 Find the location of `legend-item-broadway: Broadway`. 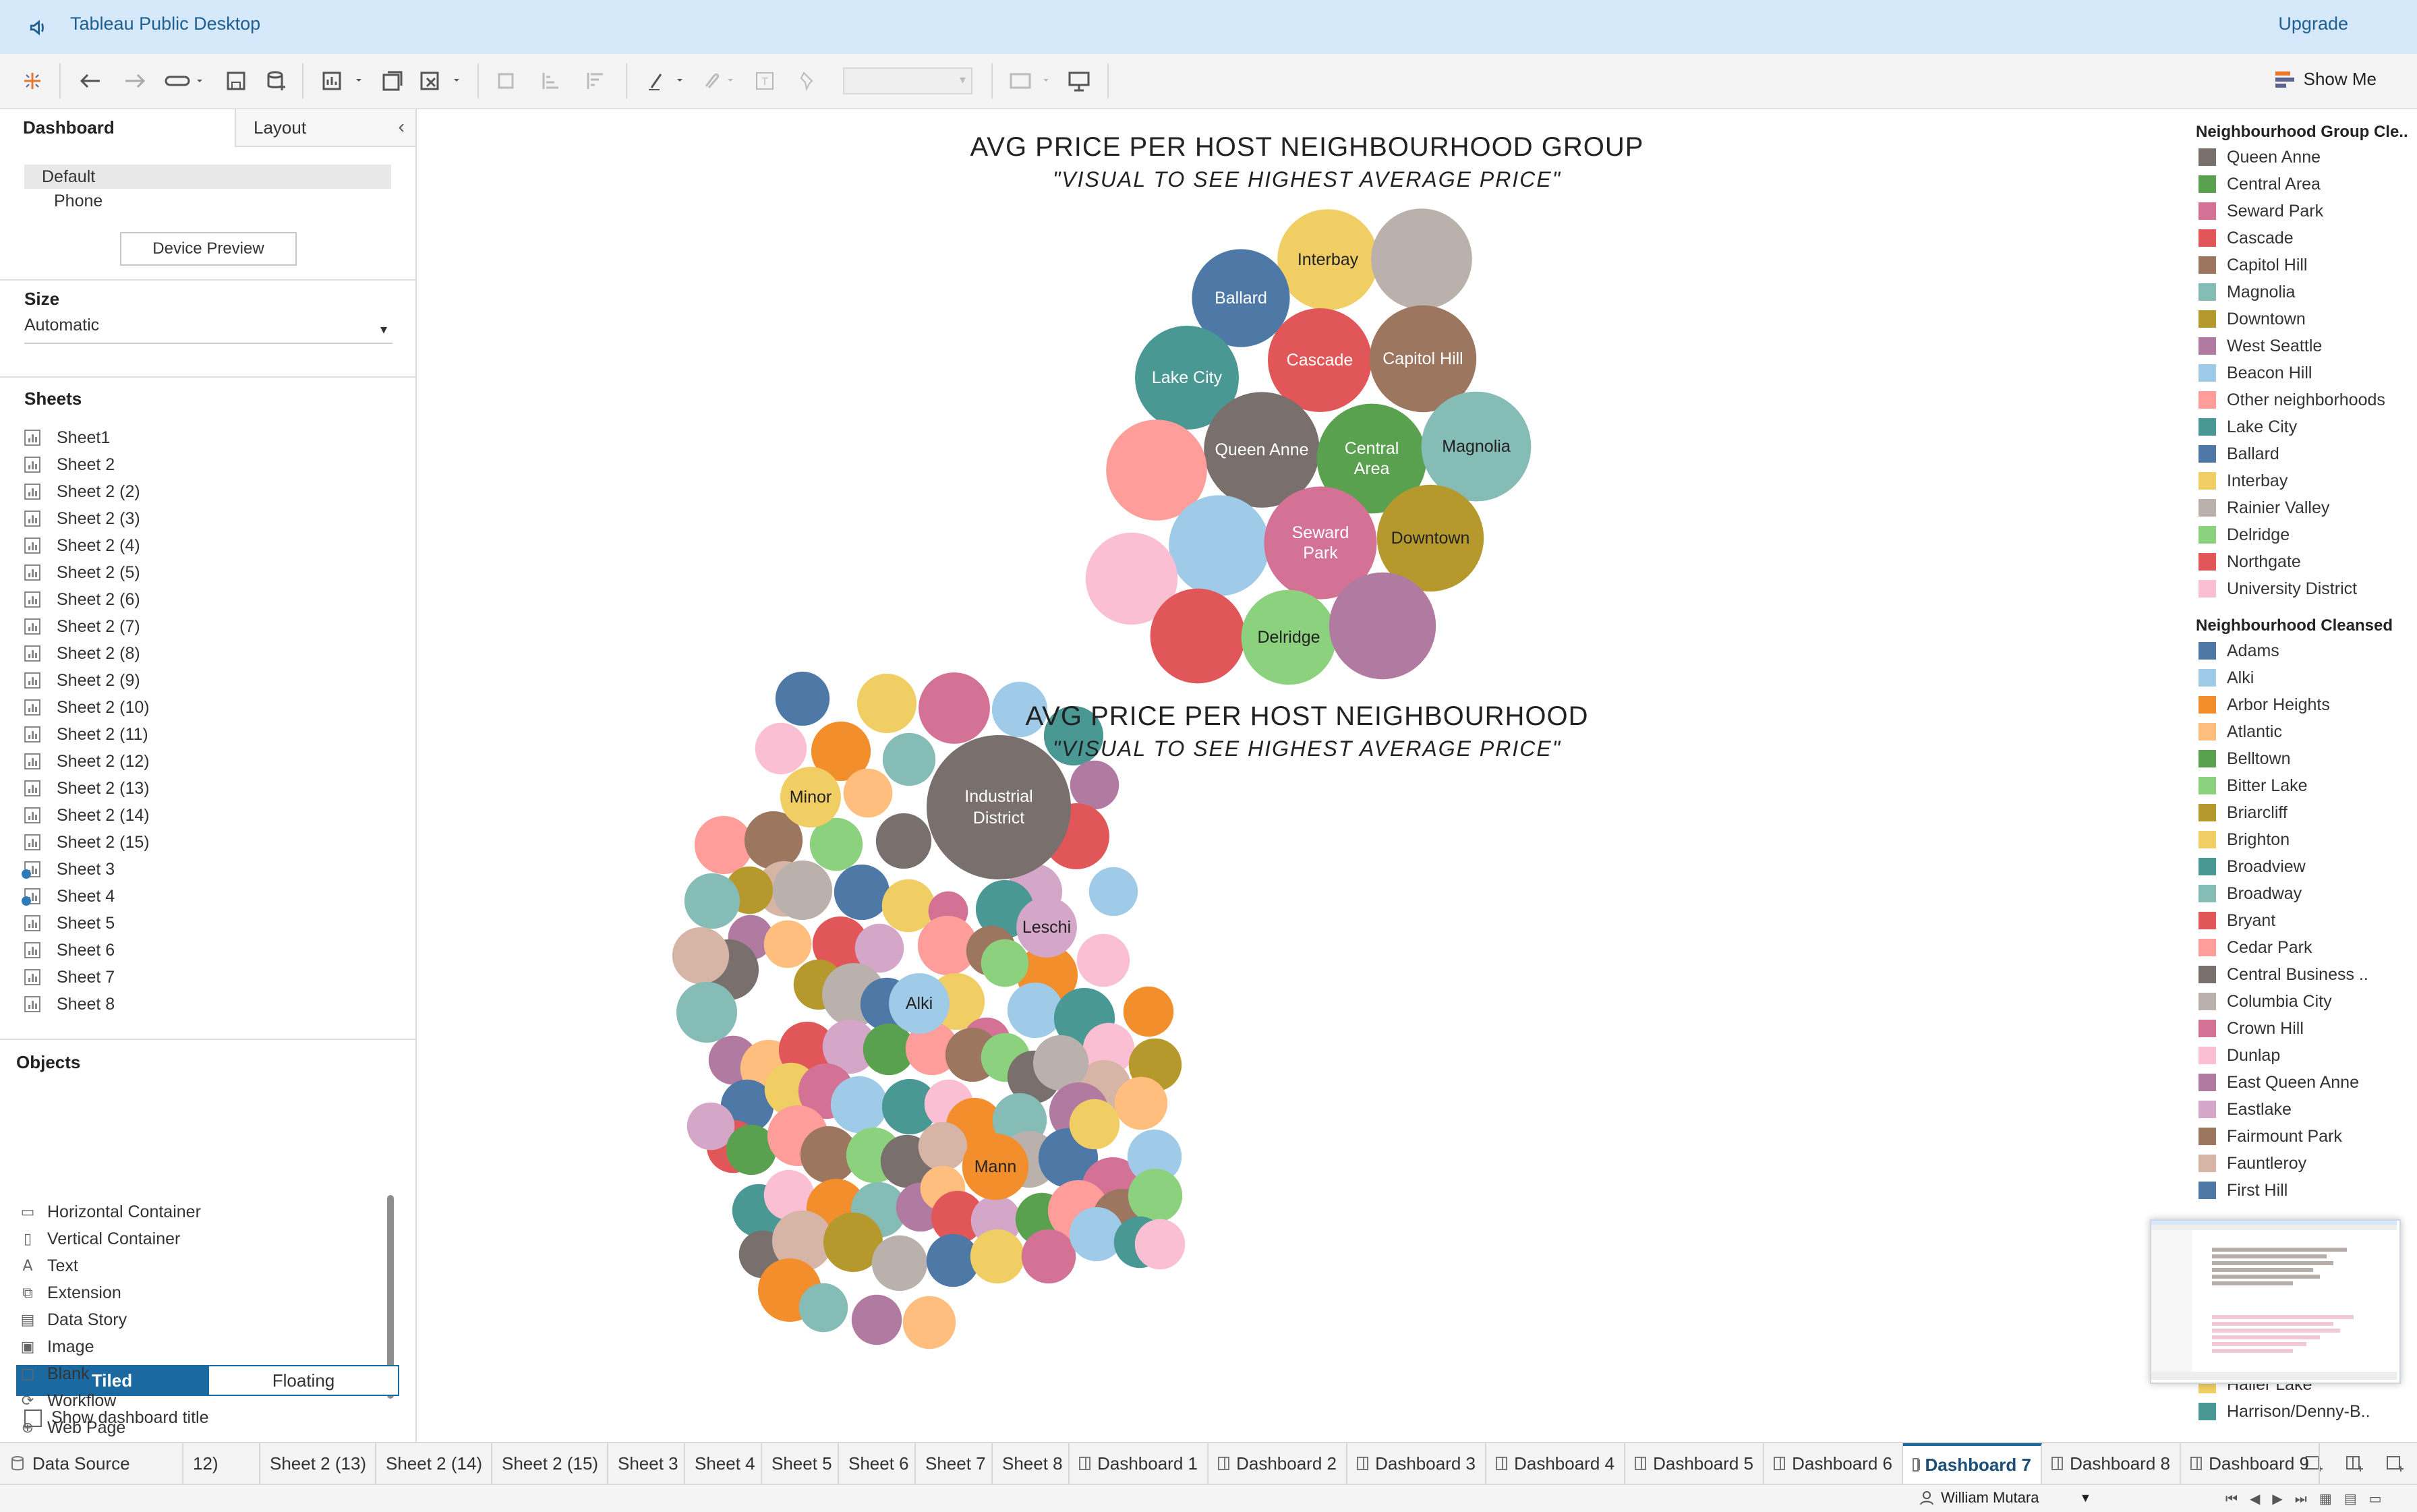

legend-item-broadway: Broadway is located at coordinates (2250, 894).